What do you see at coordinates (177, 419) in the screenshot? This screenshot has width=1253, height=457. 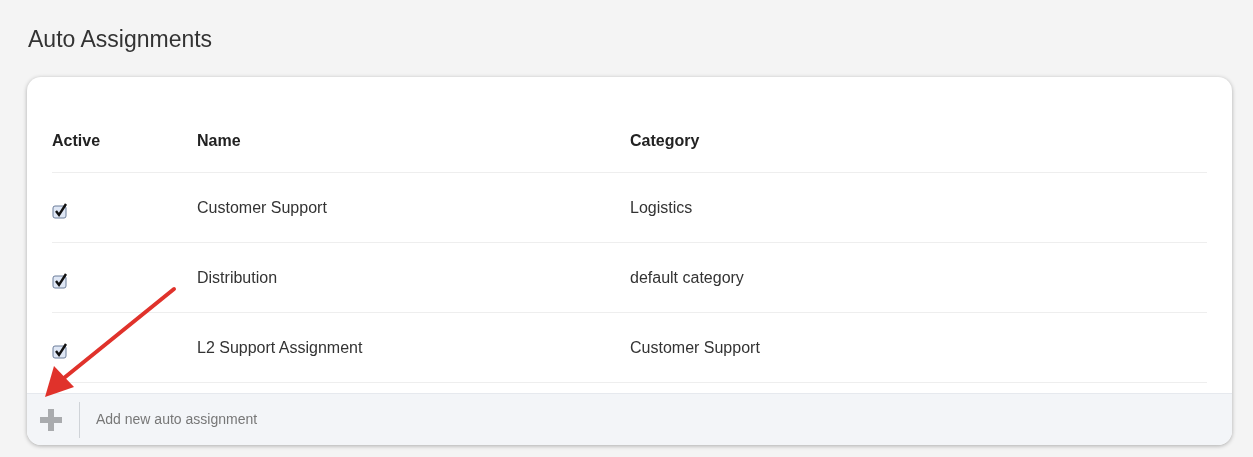 I see `add-assignment-link: Add new auto assignment` at bounding box center [177, 419].